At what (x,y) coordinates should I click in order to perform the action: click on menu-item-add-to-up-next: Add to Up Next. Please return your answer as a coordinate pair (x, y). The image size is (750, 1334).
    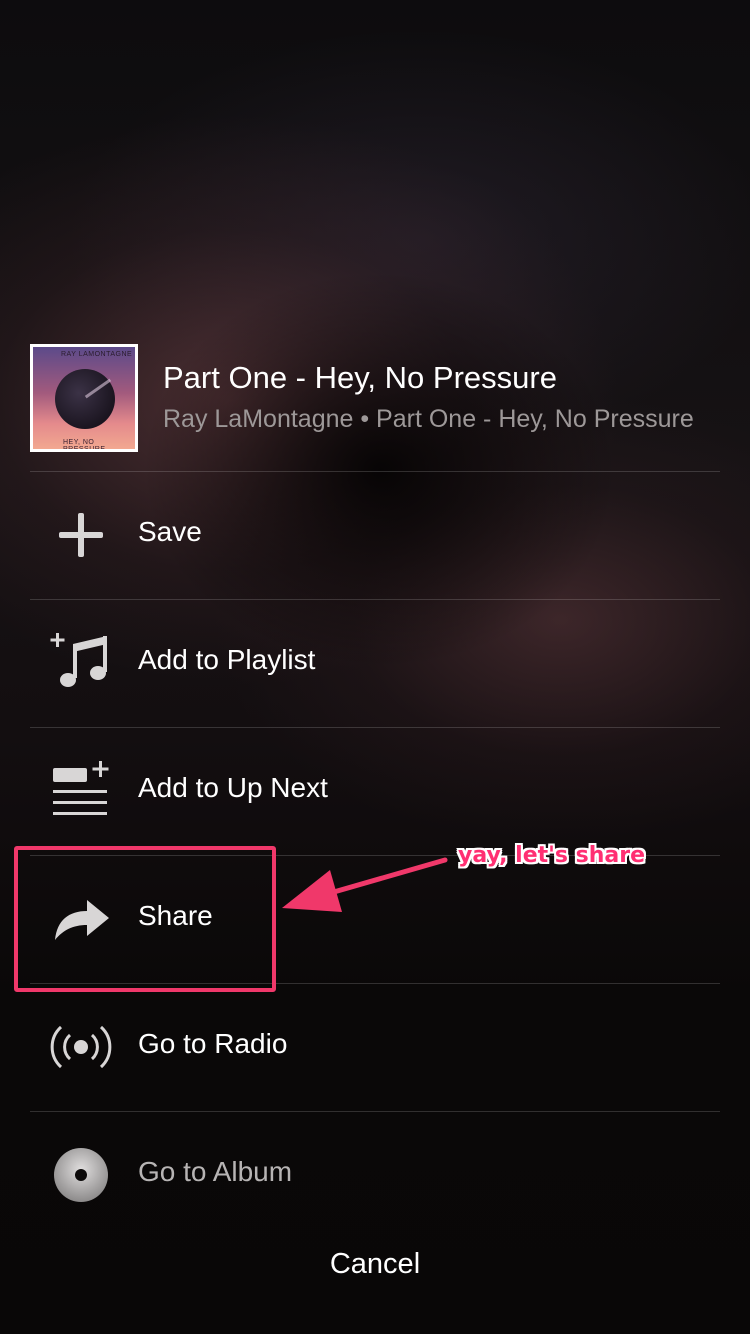
    Looking at the image, I should click on (375, 791).